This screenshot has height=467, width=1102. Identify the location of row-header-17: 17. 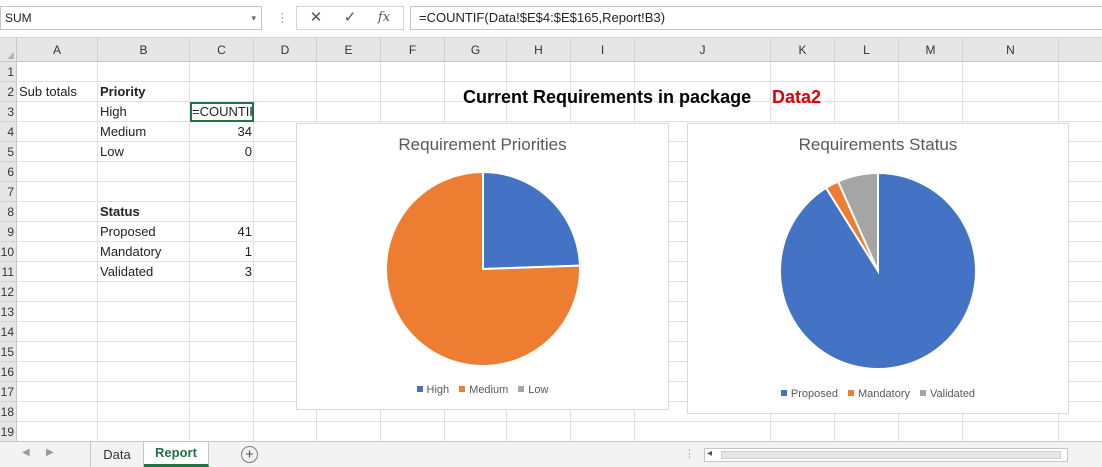
(8, 392).